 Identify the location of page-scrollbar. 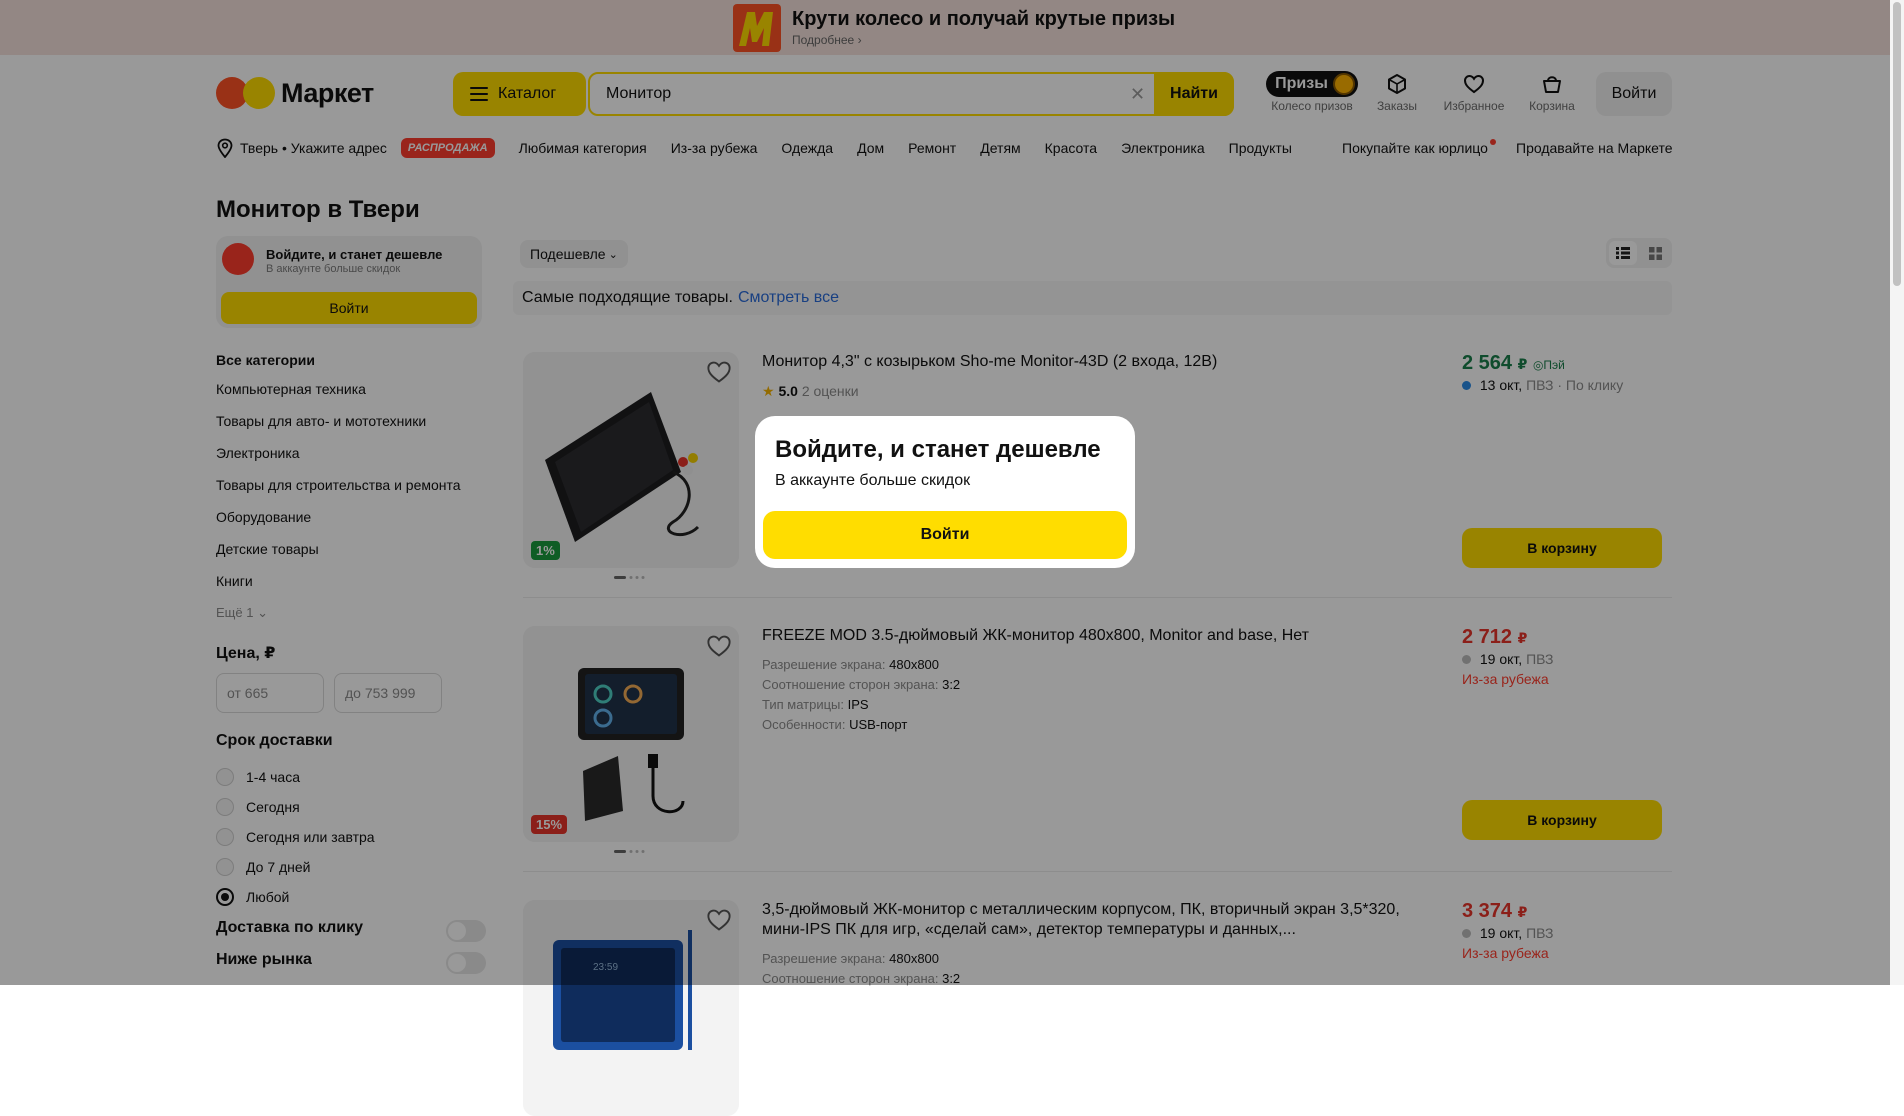
(1897, 492).